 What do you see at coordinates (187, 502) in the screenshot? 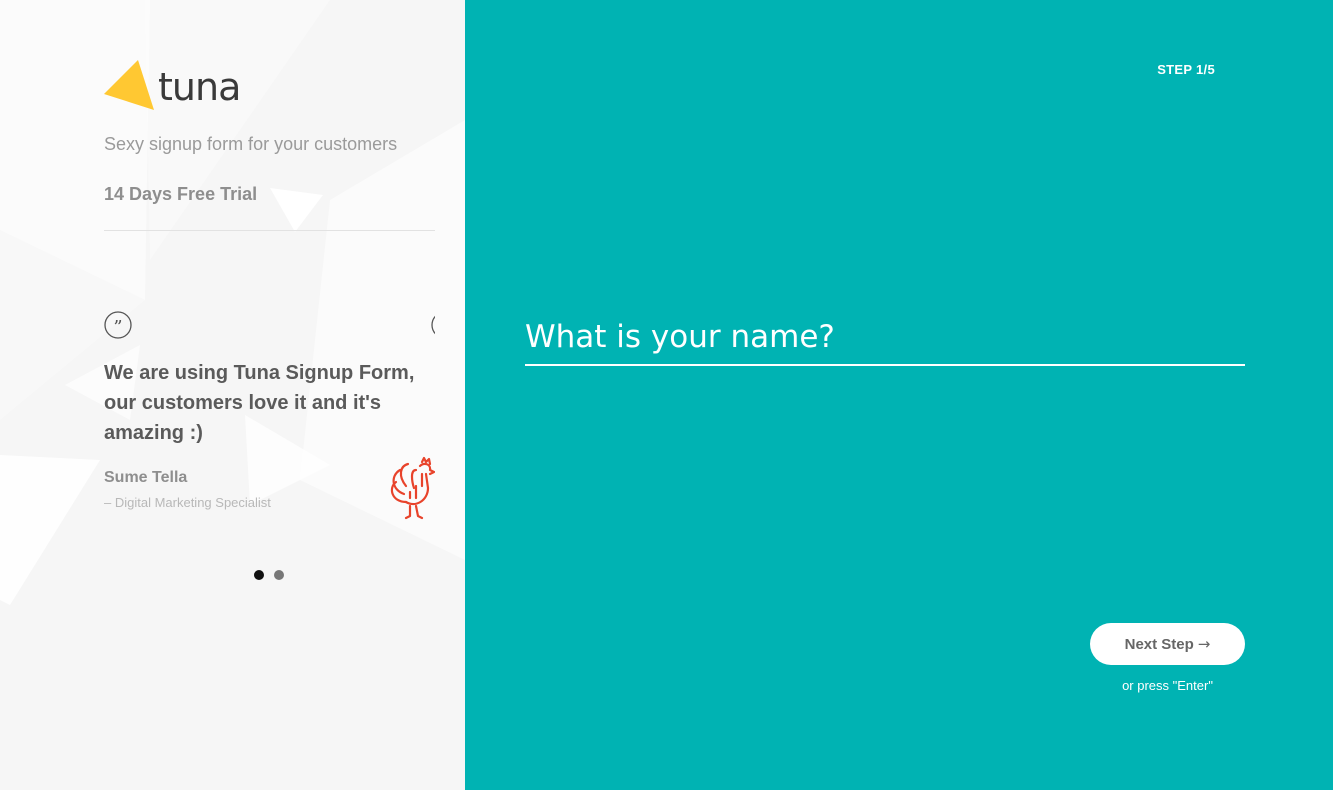
I see `testimonial-author-role: – Digital Marketing Specialist` at bounding box center [187, 502].